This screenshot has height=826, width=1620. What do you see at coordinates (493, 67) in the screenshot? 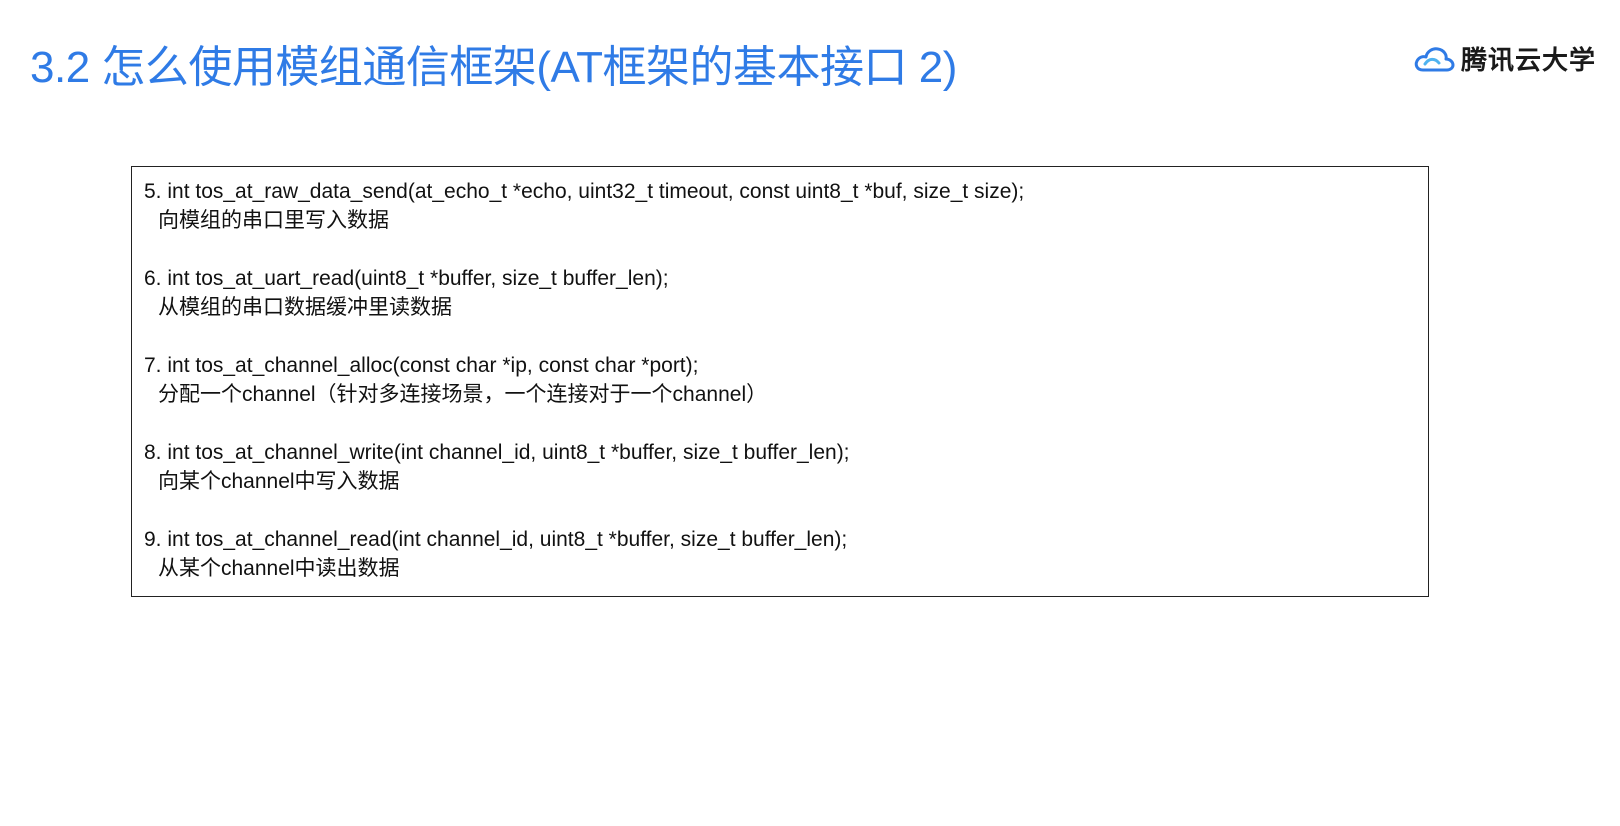
I see `slide-title: 3.2 怎么使用模组通信框架(AT框架的基本接口 2)` at bounding box center [493, 67].